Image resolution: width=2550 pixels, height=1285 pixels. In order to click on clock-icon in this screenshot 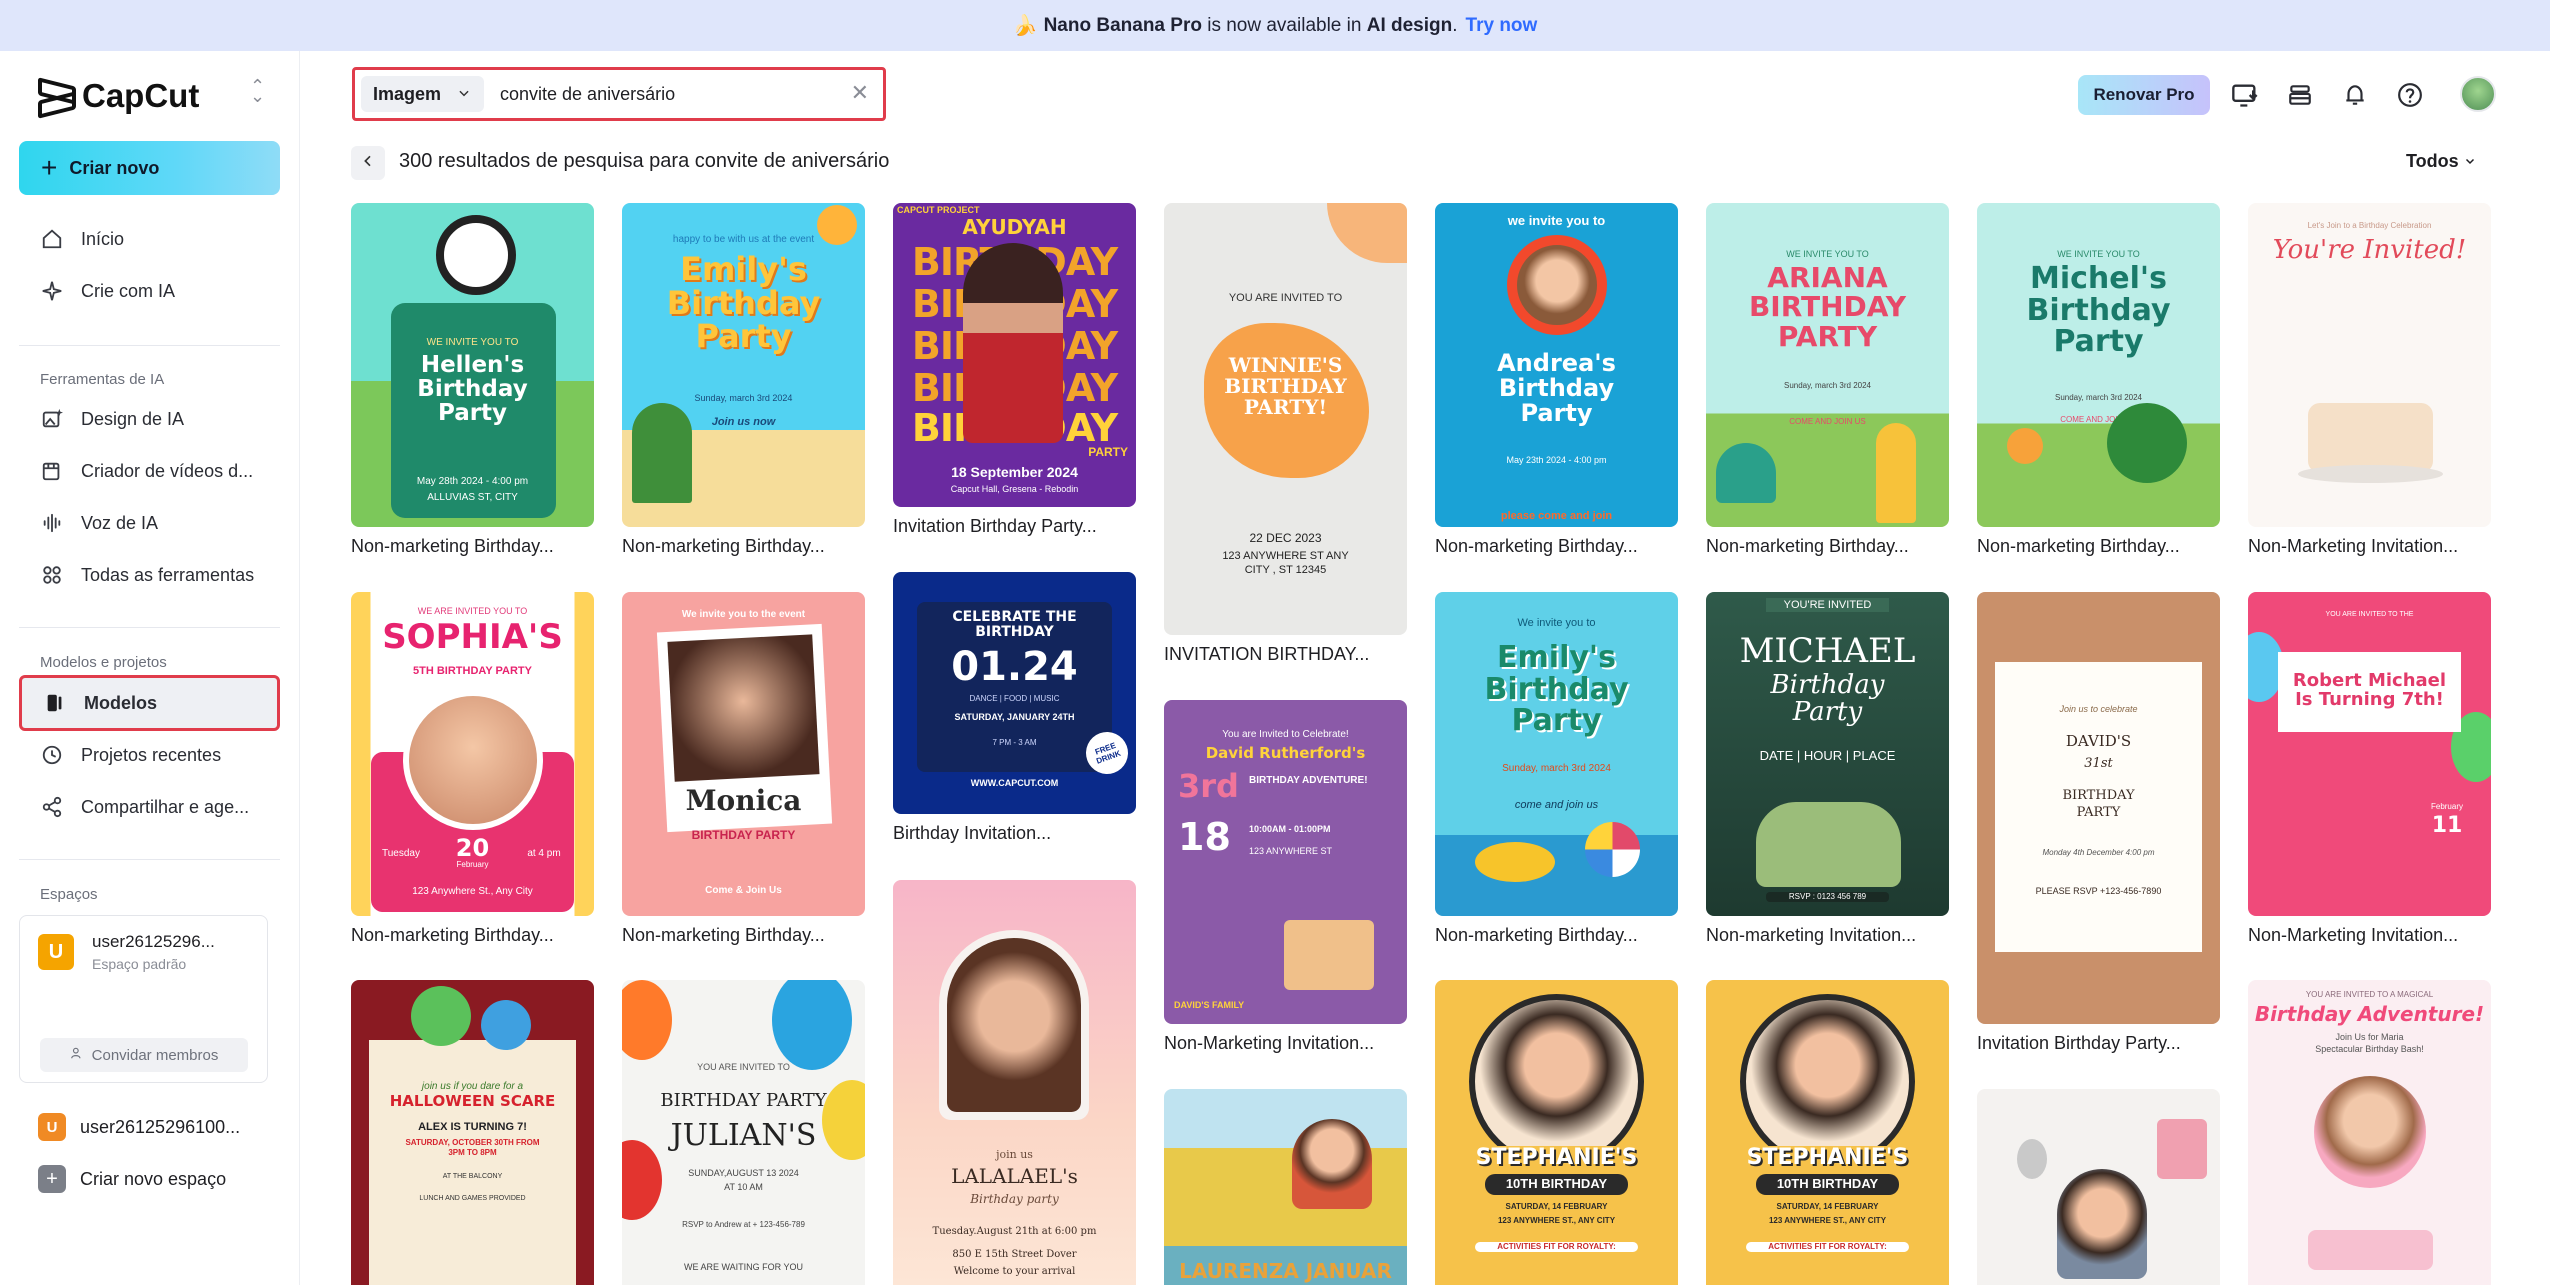, I will do `click(52, 755)`.